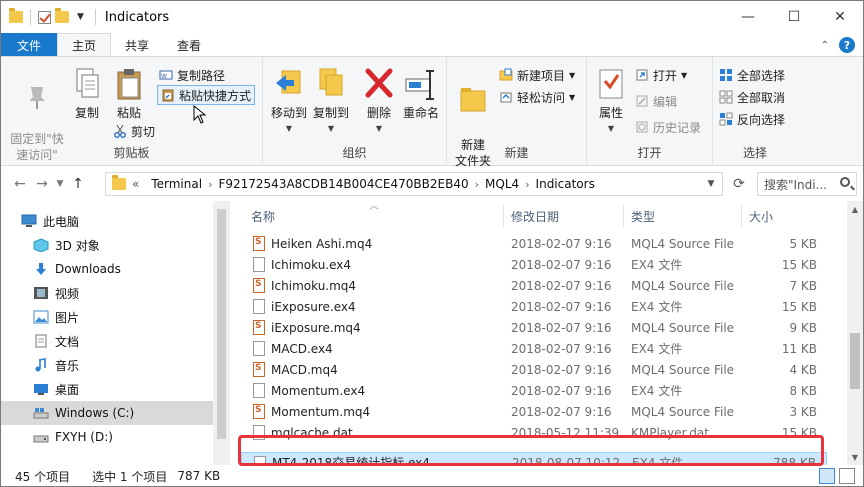 Image resolution: width=864 pixels, height=487 pixels. I want to click on file-size: 9 KB, so click(803, 327).